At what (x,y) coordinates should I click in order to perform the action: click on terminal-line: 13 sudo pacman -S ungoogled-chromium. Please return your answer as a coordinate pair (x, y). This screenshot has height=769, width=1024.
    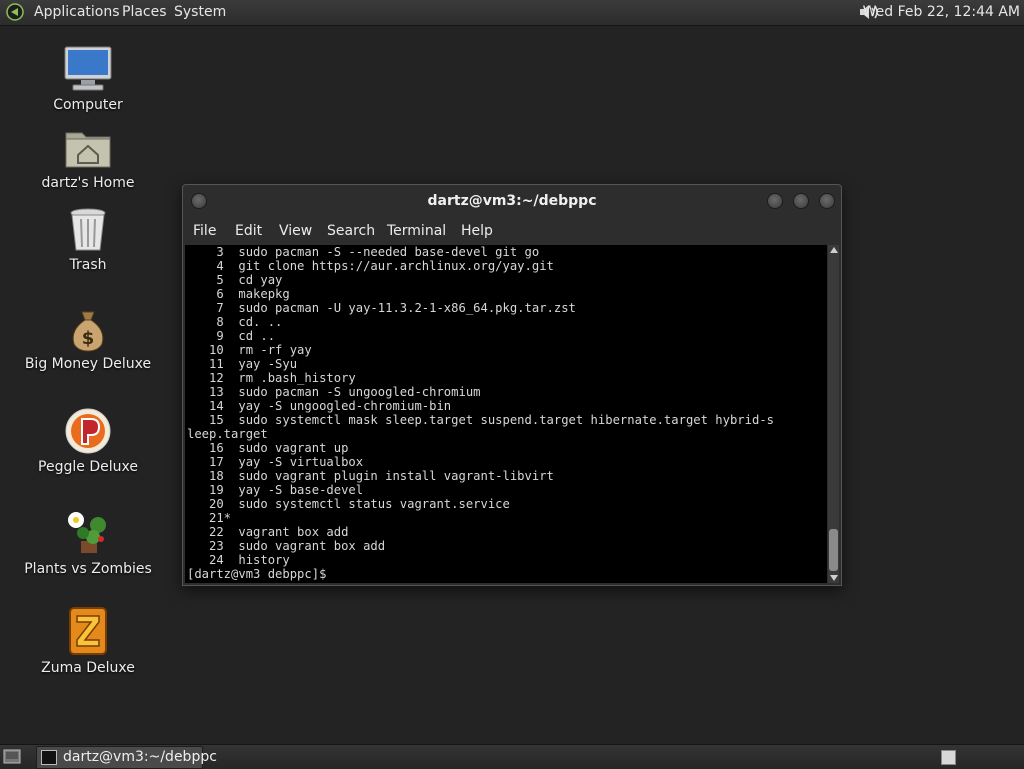
    Looking at the image, I should click on (334, 392).